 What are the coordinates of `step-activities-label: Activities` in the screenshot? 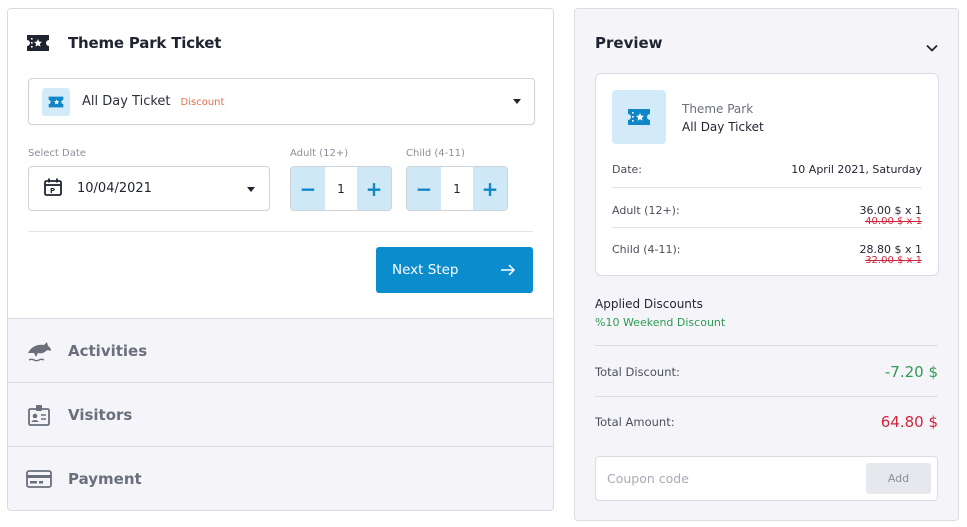 It's located at (108, 350).